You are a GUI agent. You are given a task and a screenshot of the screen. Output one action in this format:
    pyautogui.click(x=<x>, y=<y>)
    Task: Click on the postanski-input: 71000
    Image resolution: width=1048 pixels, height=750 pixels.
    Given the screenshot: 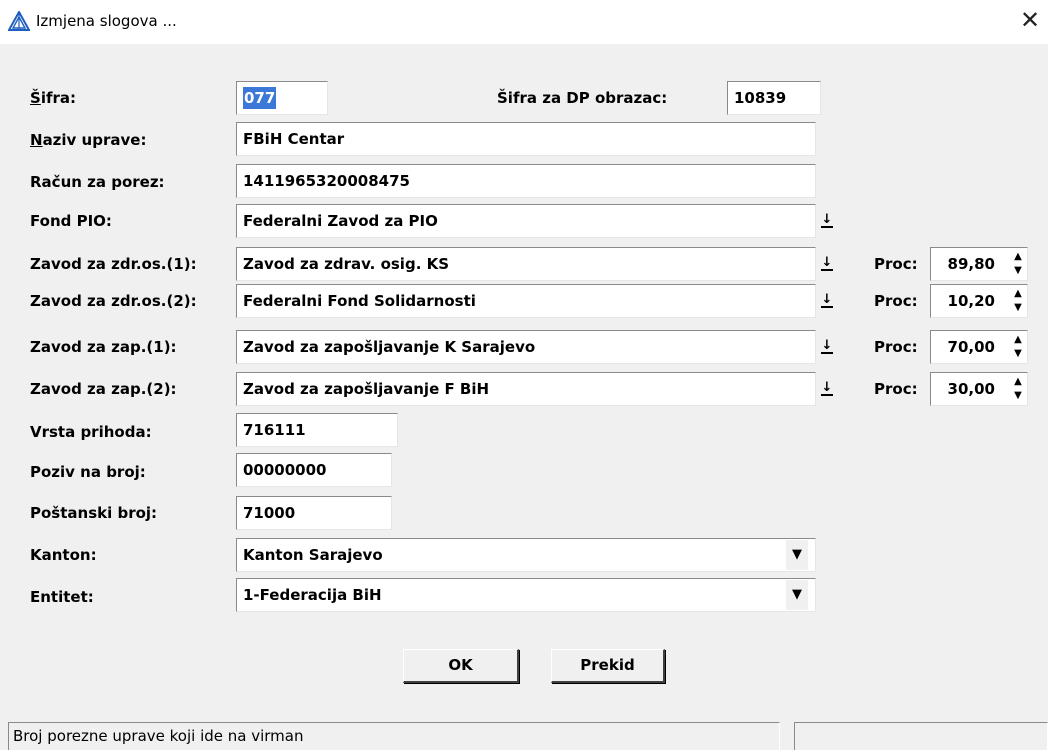 What is the action you would take?
    pyautogui.click(x=314, y=513)
    